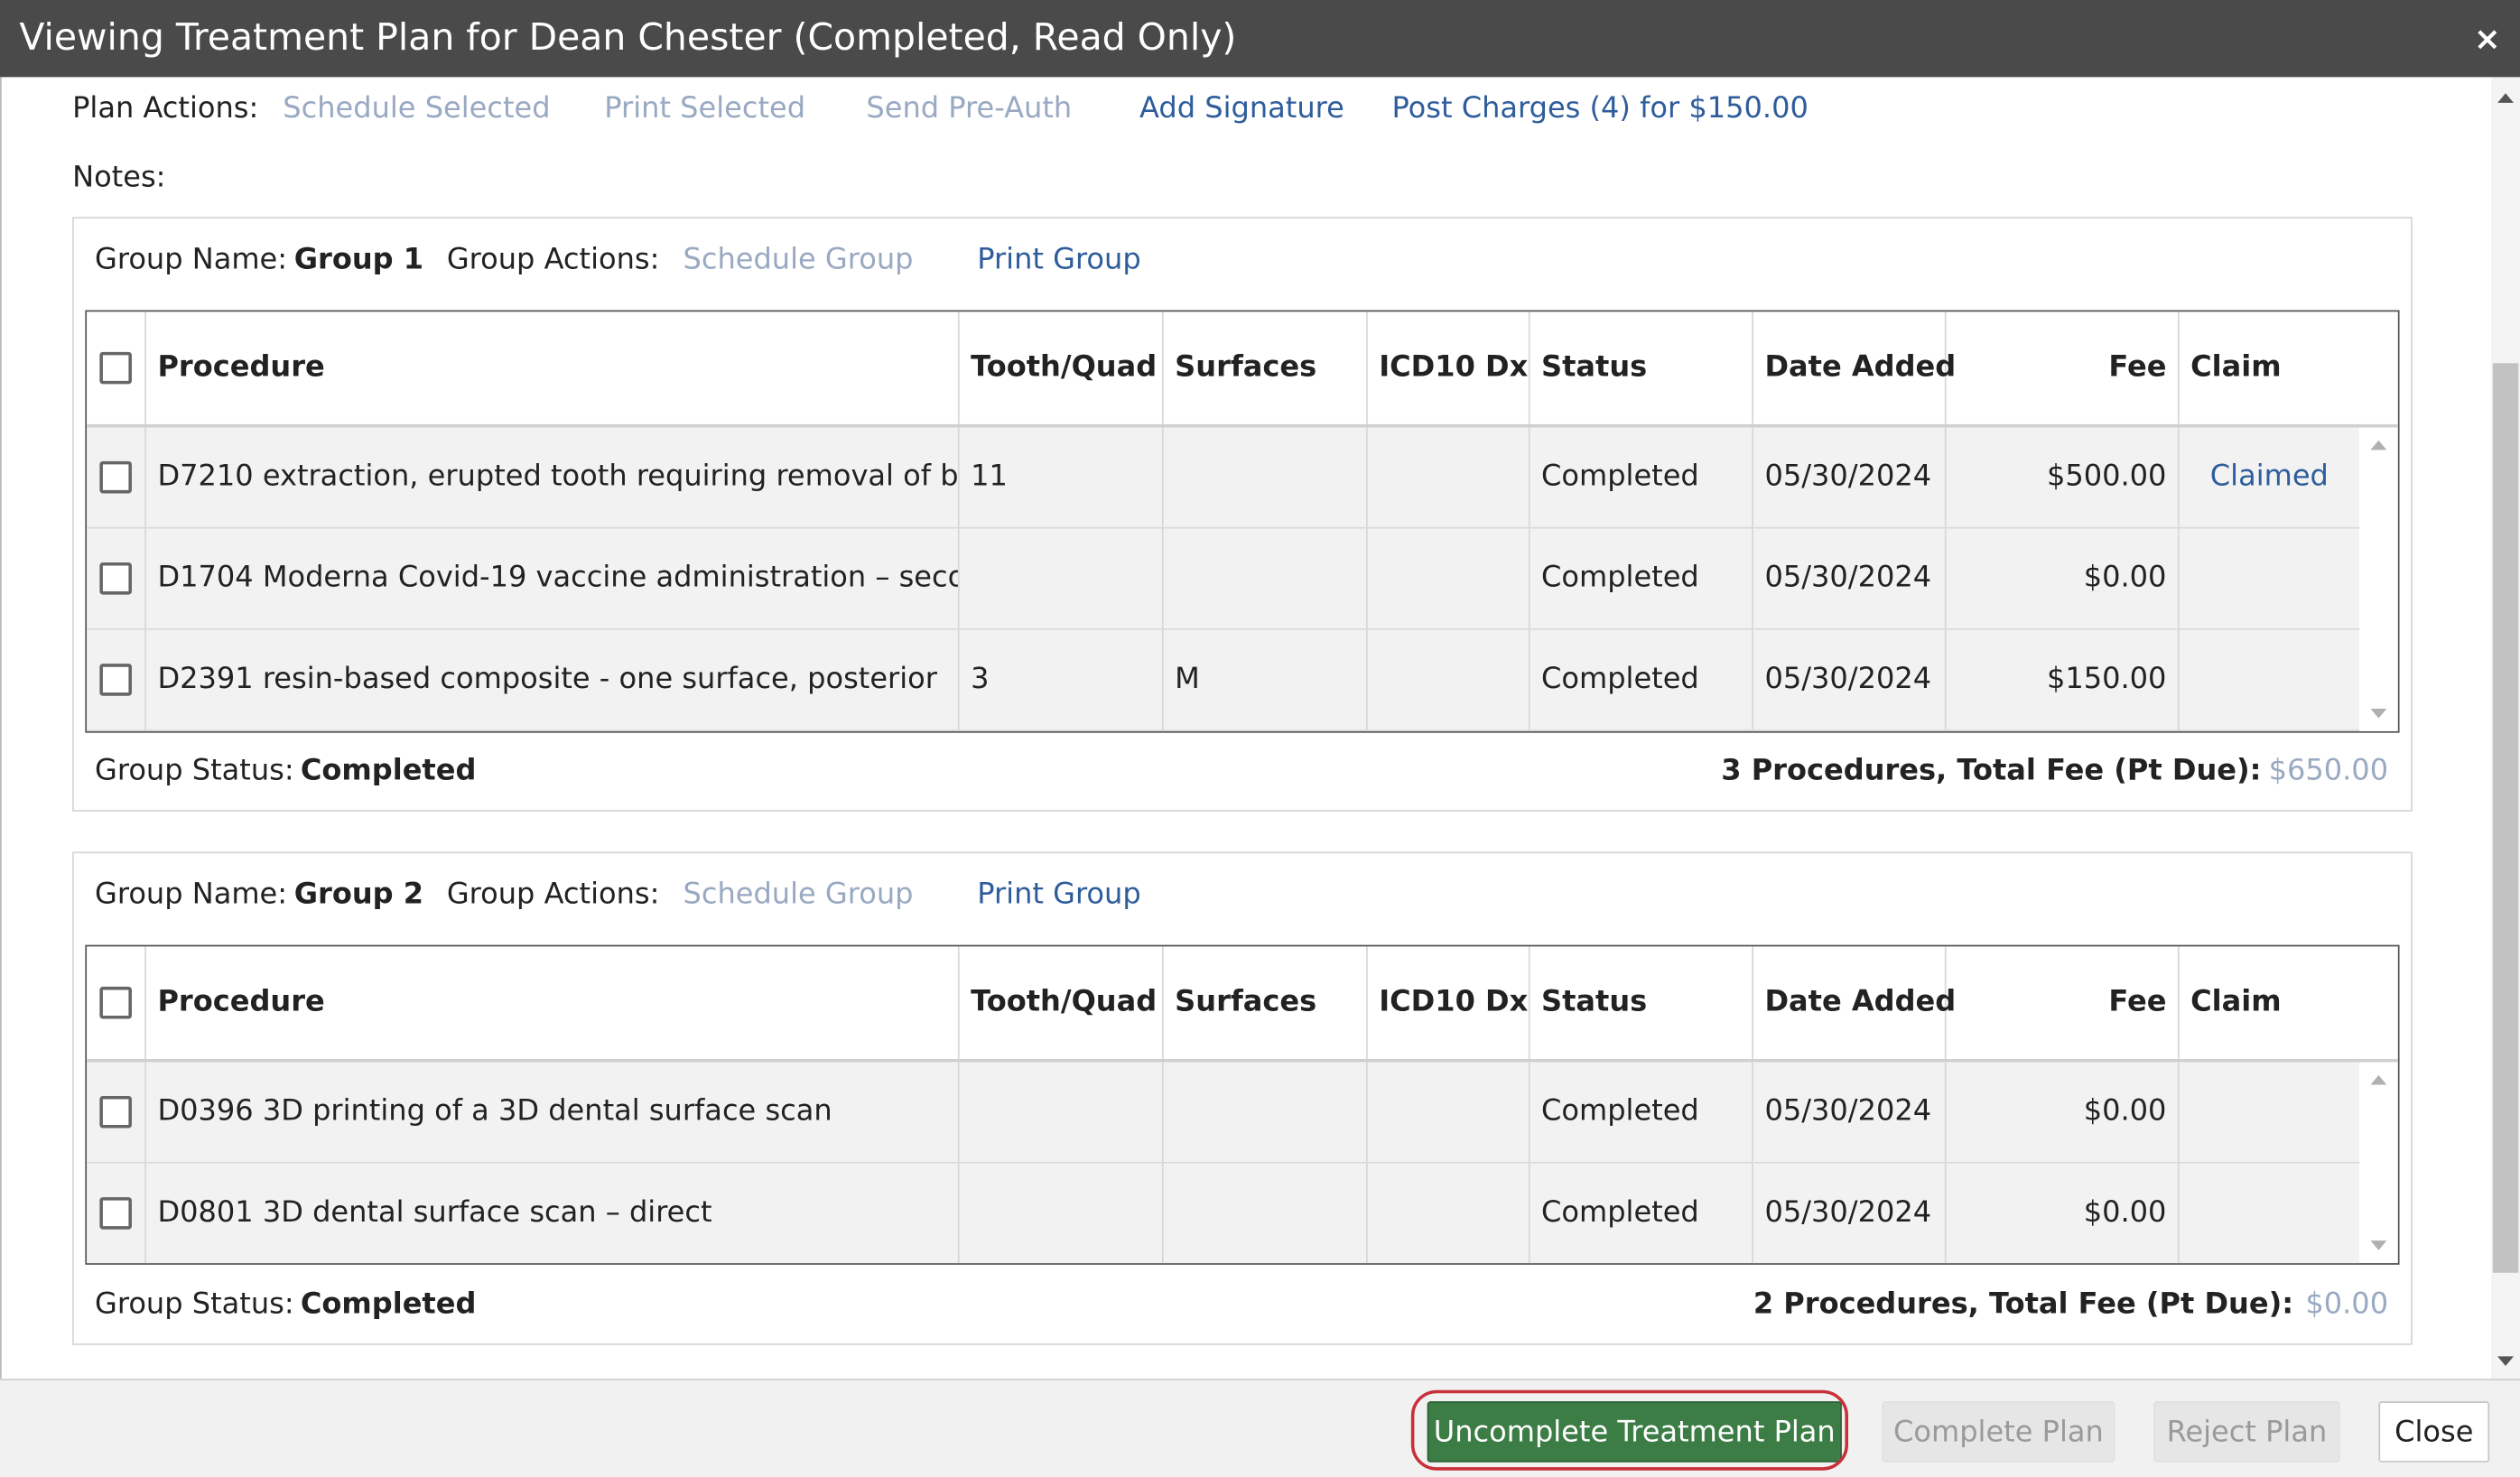 This screenshot has width=2520, height=1477. What do you see at coordinates (2434, 1432) in the screenshot?
I see `close-button: Close` at bounding box center [2434, 1432].